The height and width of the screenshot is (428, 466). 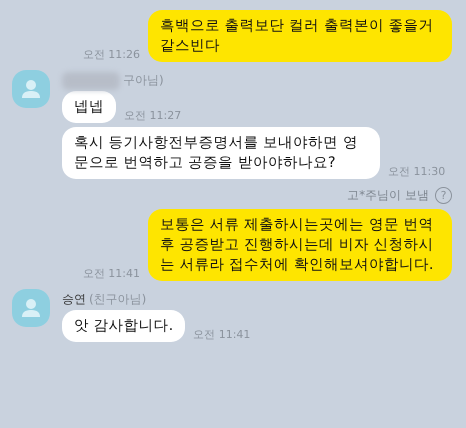 What do you see at coordinates (417, 171) in the screenshot?
I see `message-time: 오전 11:30` at bounding box center [417, 171].